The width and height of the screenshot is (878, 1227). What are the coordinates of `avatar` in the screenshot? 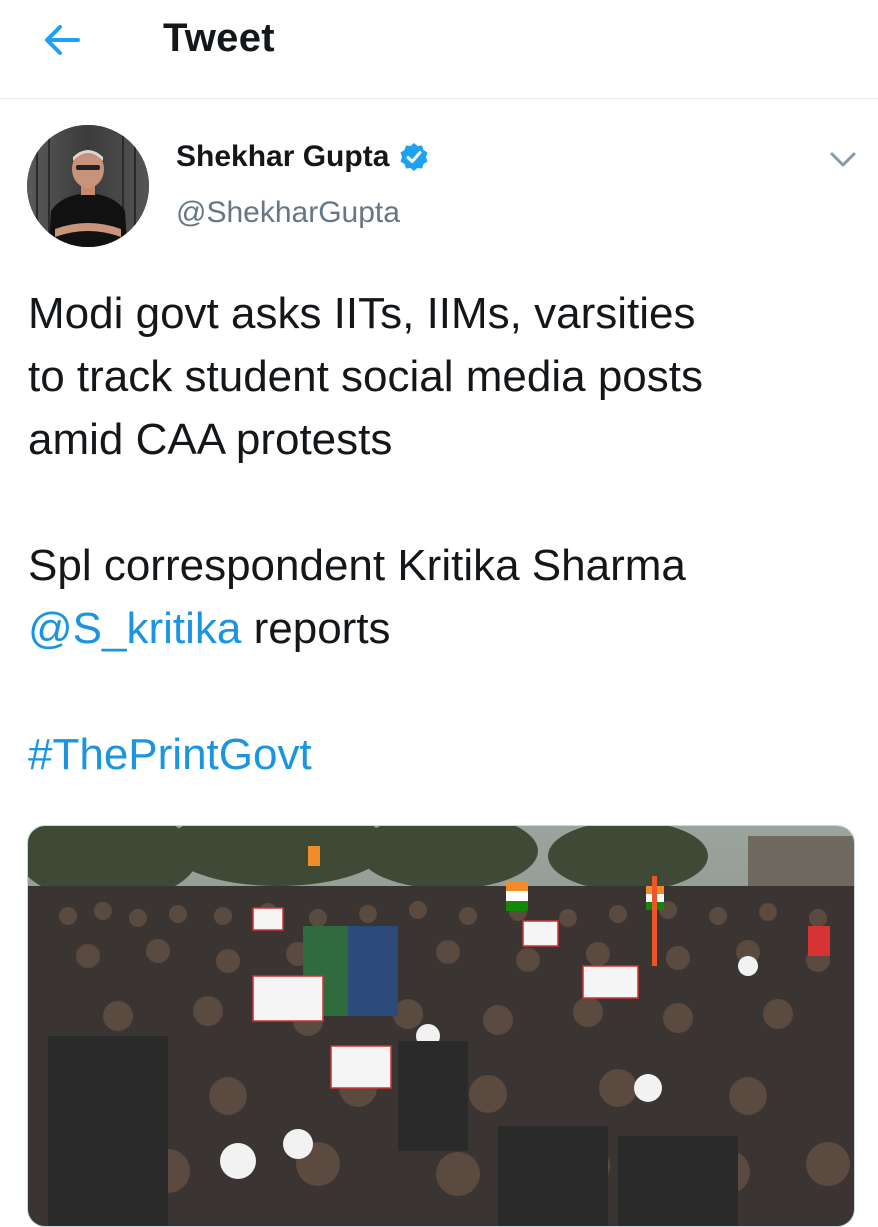 It's located at (88, 186).